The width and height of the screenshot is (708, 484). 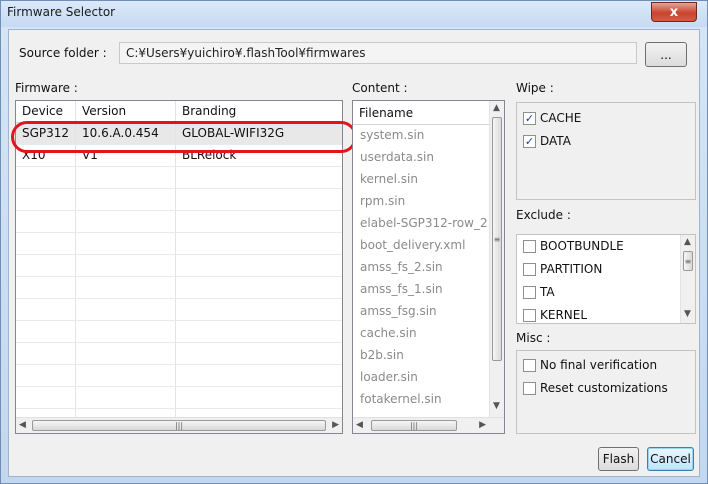 What do you see at coordinates (126, 133) in the screenshot?
I see `cell-version: 10.6.A.0.454` at bounding box center [126, 133].